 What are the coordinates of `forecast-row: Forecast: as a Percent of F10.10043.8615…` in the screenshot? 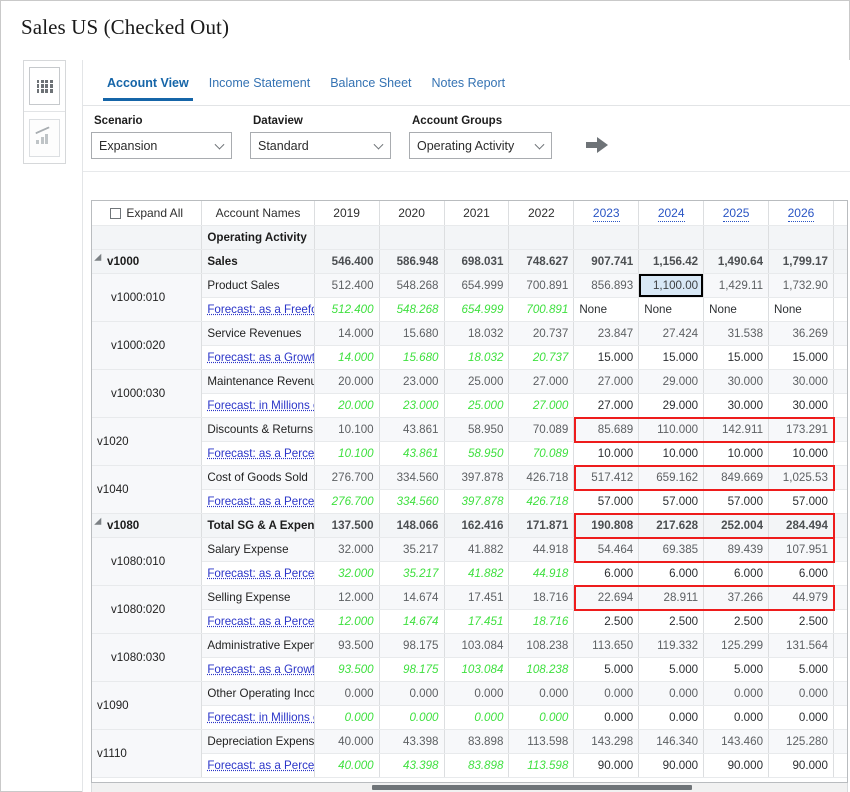 It's located at (469, 453).